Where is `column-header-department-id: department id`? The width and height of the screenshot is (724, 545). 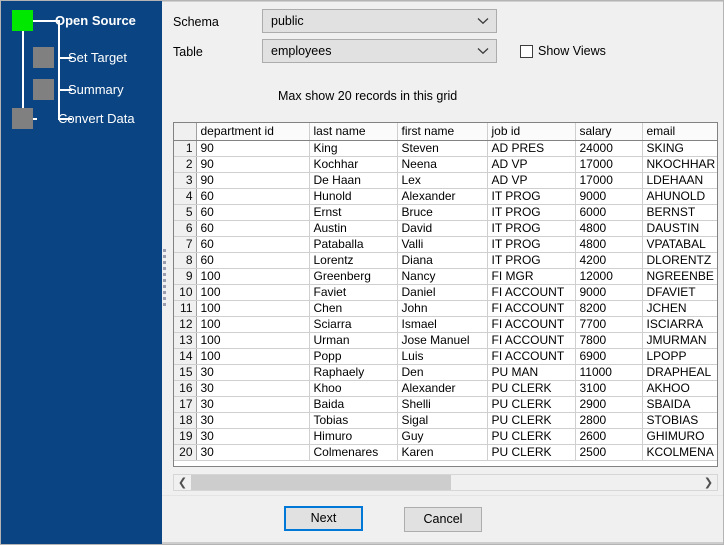
column-header-department-id: department id is located at coordinates (253, 132).